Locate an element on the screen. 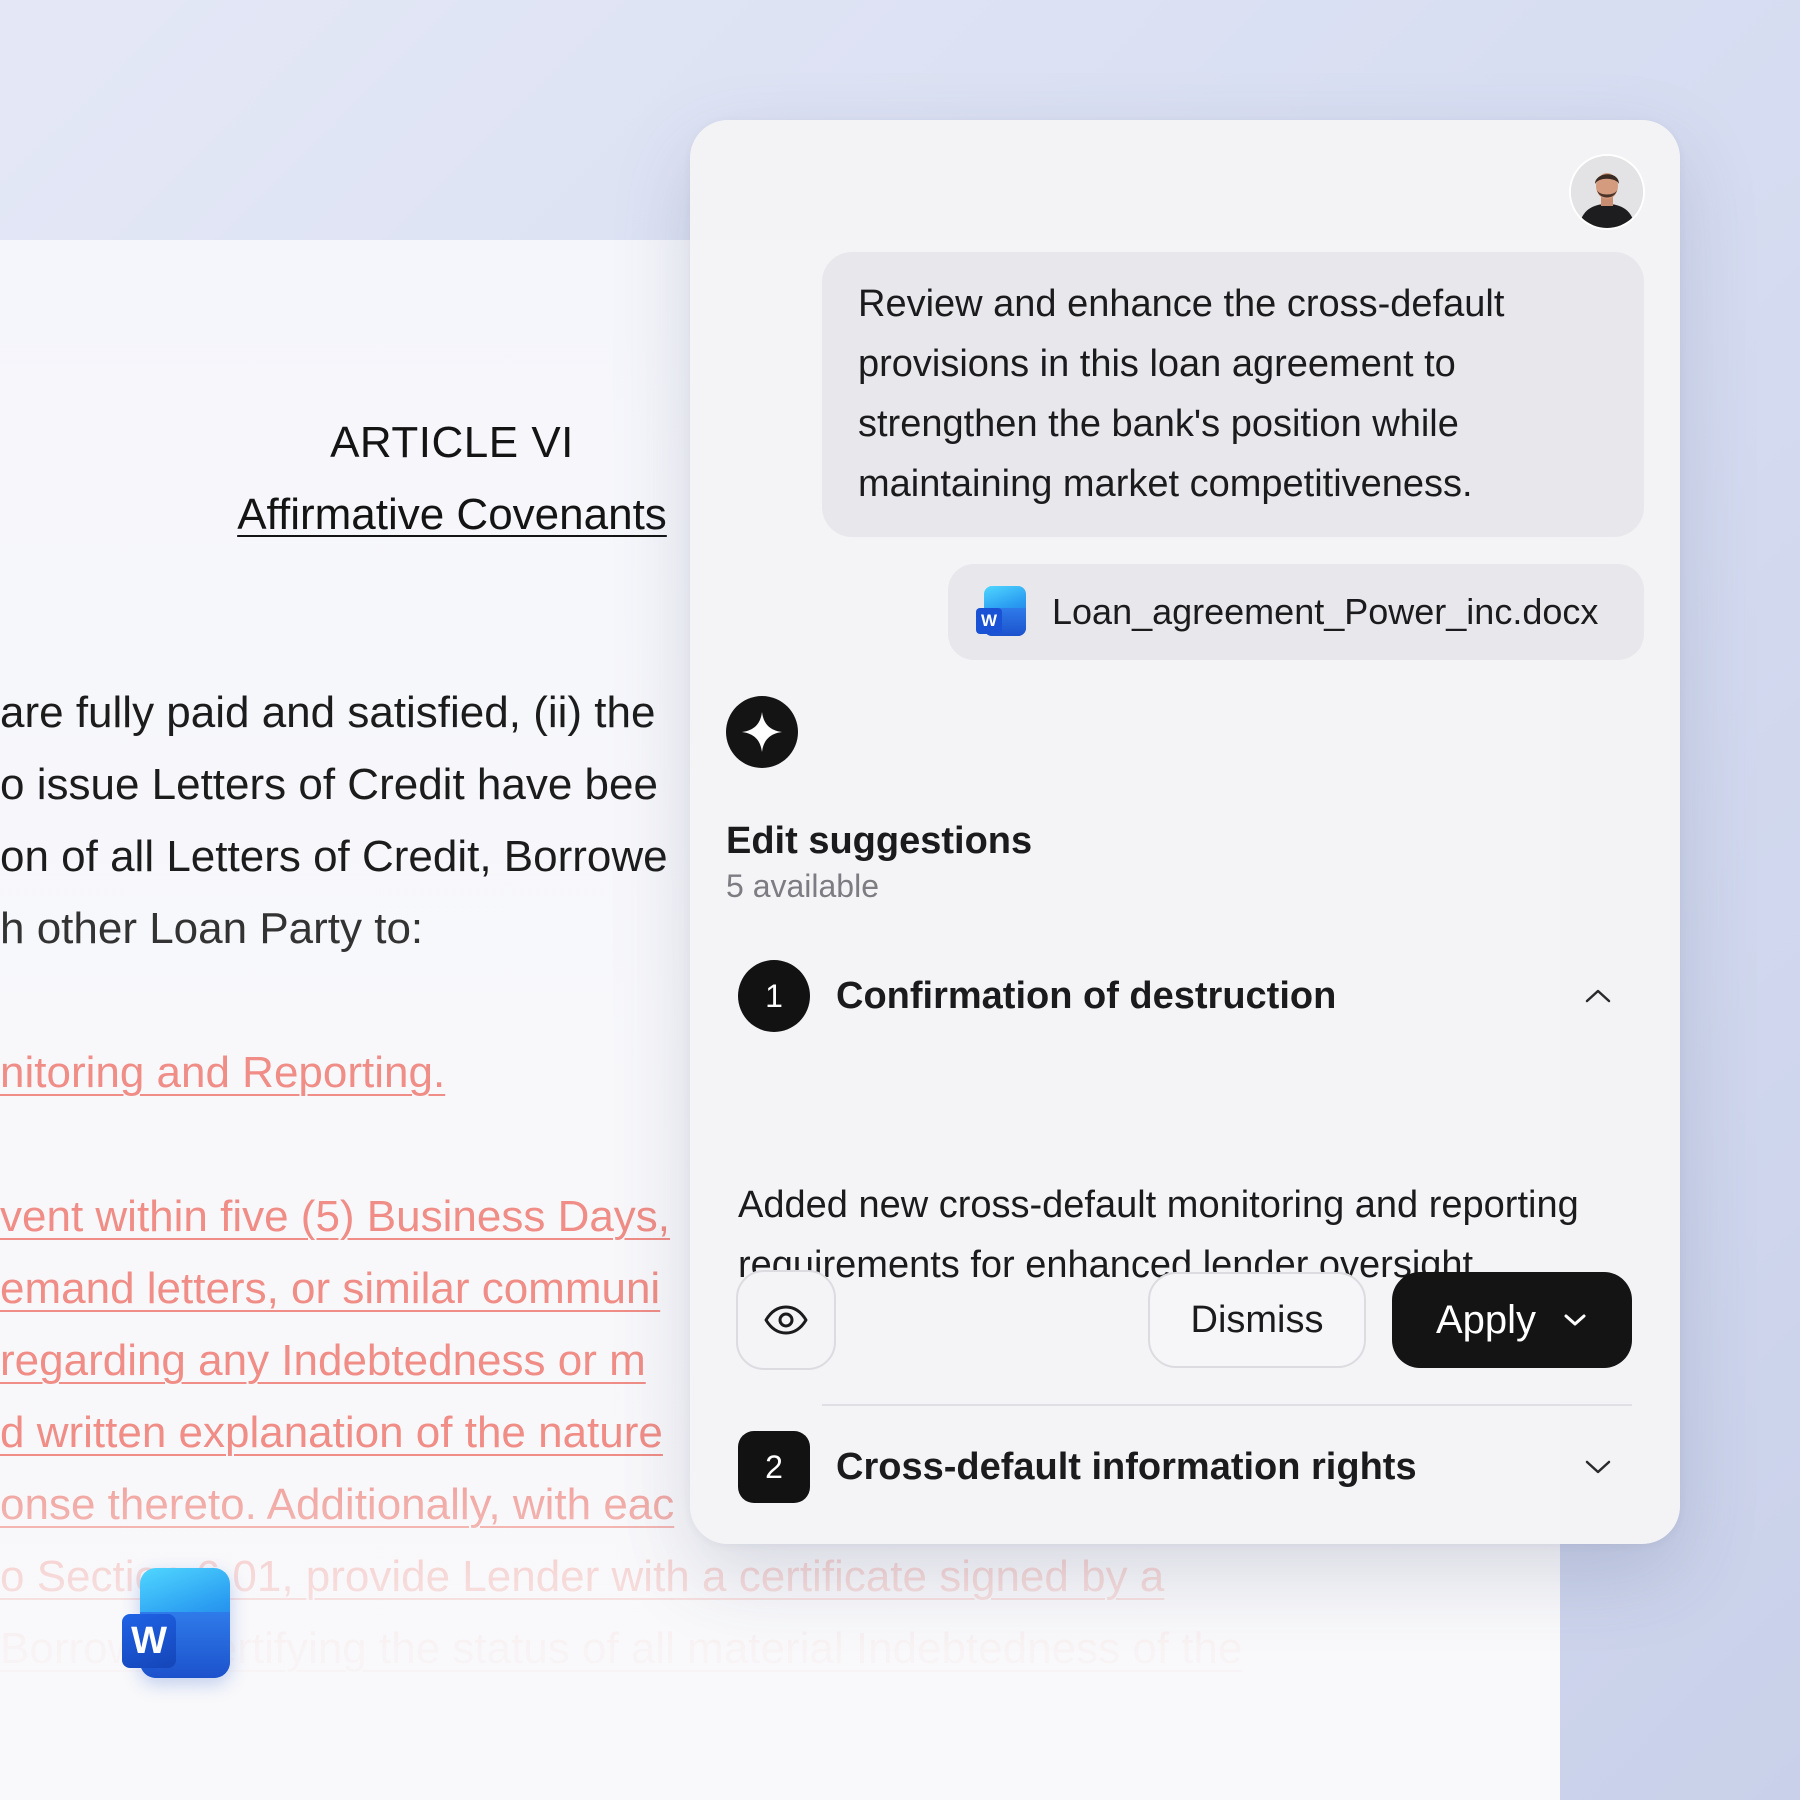  document-line: are fully paid and satisfied, (ii) the is located at coordinates (328, 712).